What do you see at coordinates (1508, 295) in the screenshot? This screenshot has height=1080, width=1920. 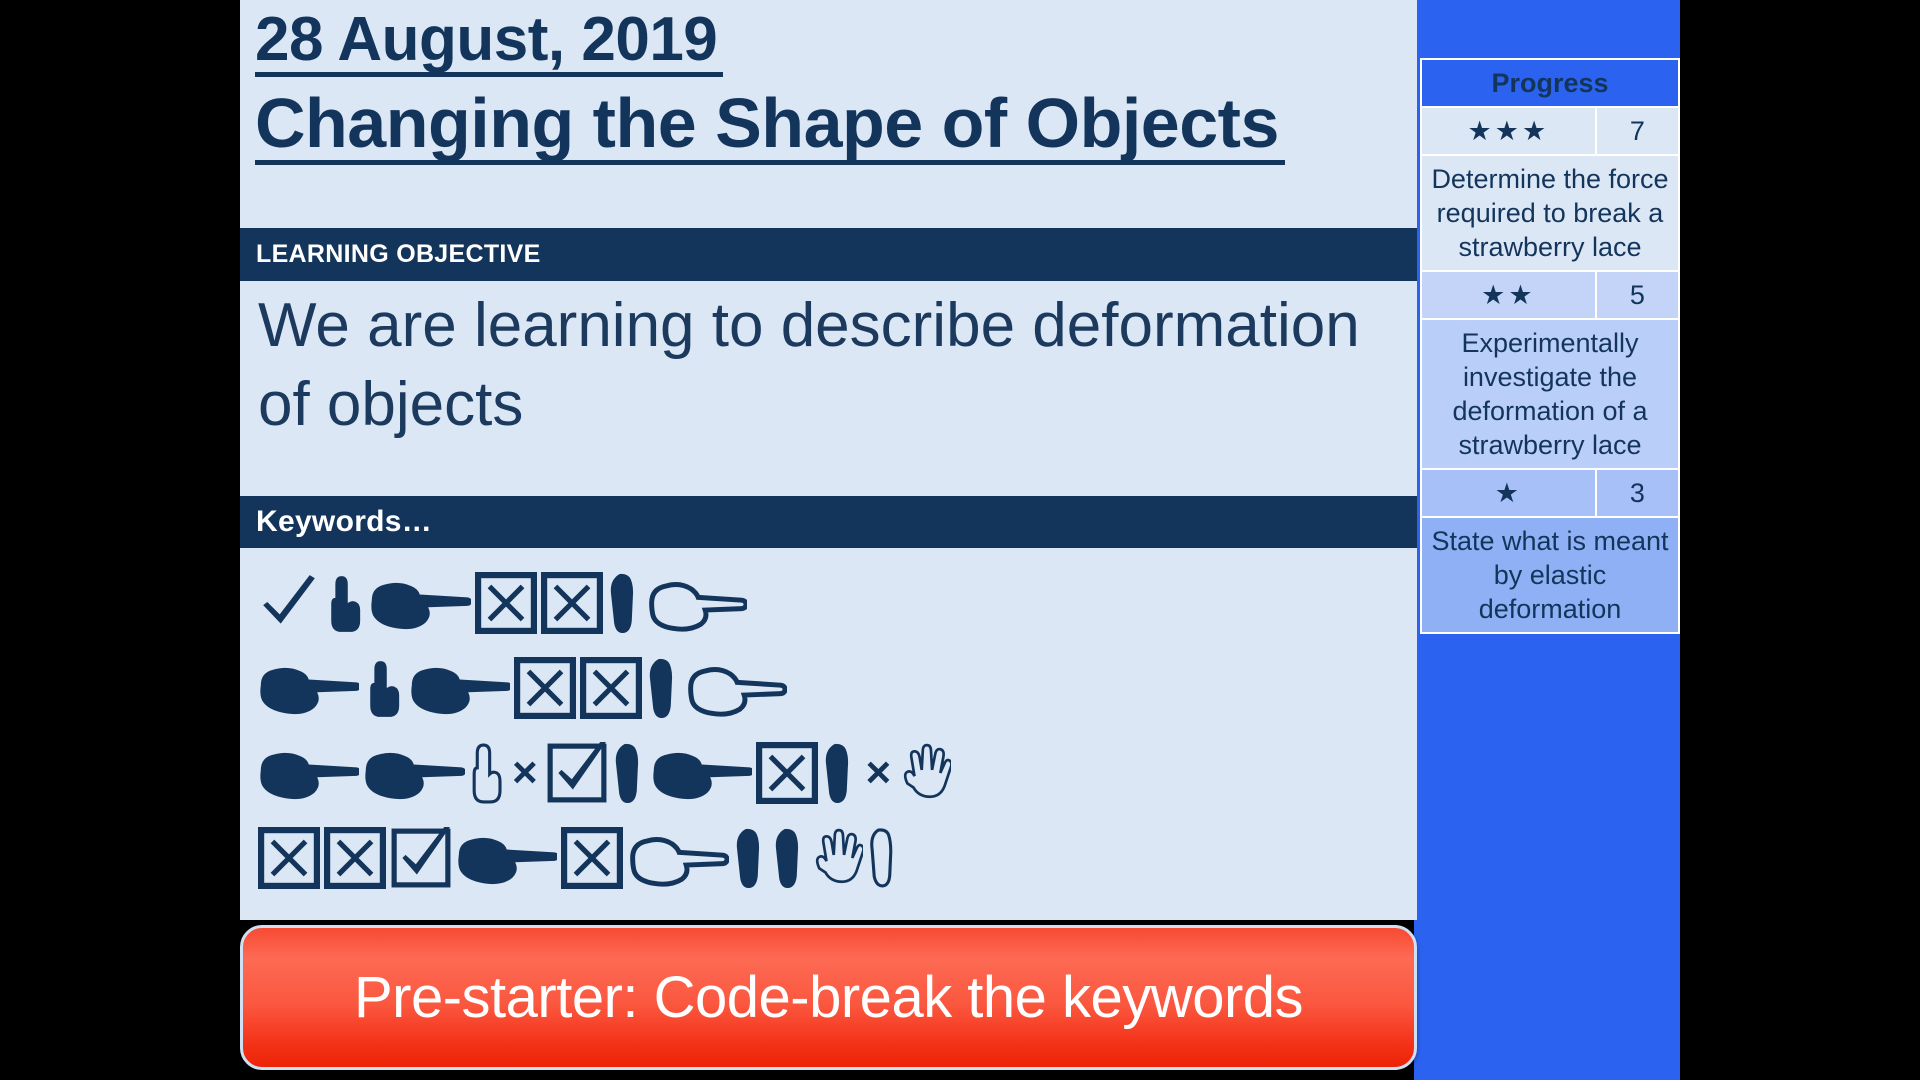 I see `progress-stars-2: ★★` at bounding box center [1508, 295].